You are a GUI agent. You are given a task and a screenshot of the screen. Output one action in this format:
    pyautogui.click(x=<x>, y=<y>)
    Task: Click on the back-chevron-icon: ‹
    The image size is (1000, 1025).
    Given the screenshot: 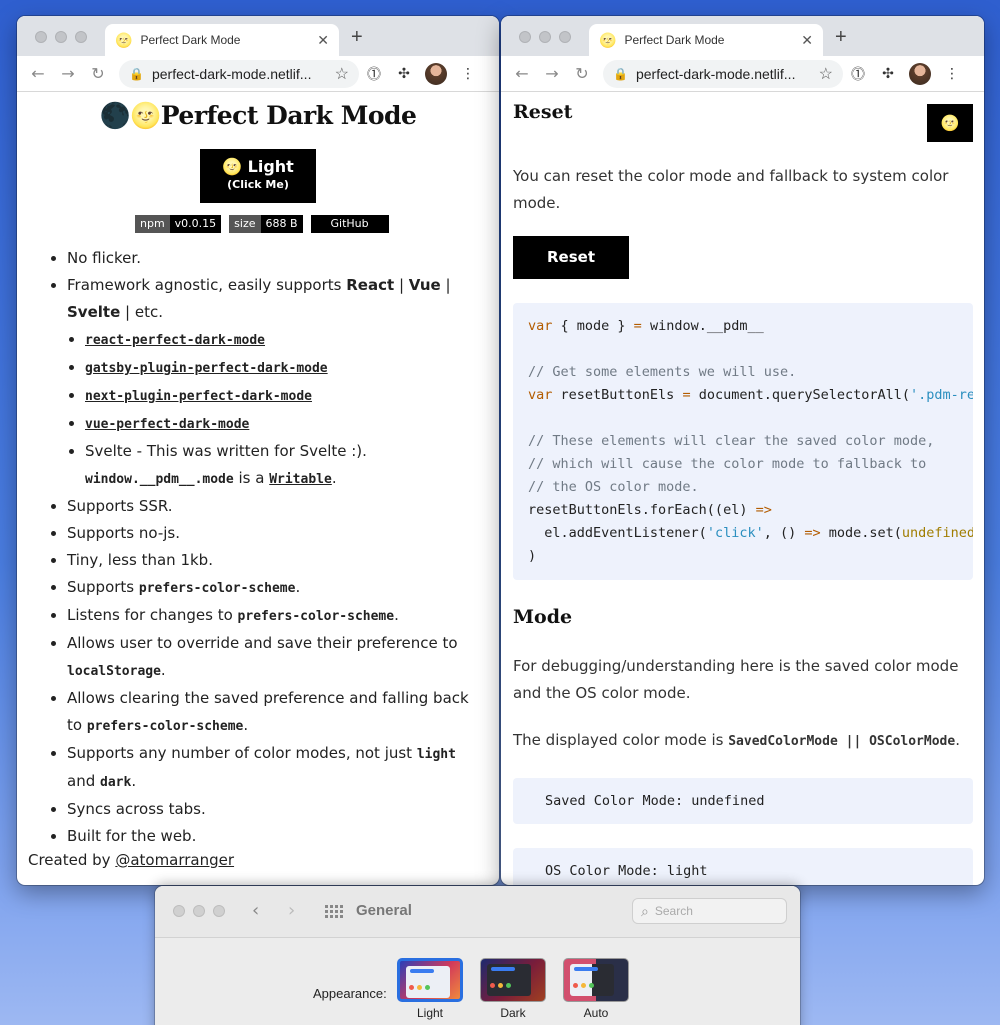 What is the action you would take?
    pyautogui.click(x=255, y=910)
    